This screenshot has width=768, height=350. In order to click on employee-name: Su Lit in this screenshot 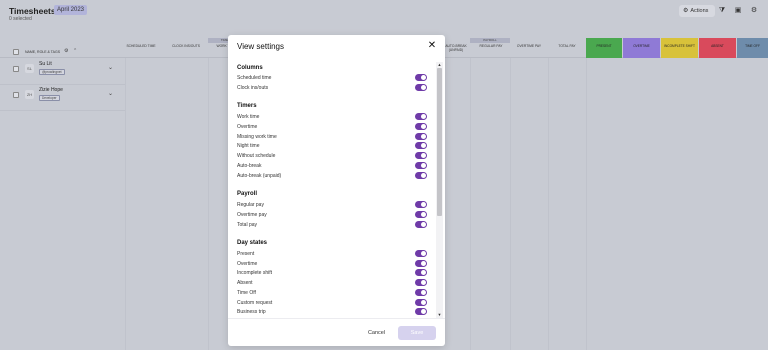, I will do `click(45, 64)`.